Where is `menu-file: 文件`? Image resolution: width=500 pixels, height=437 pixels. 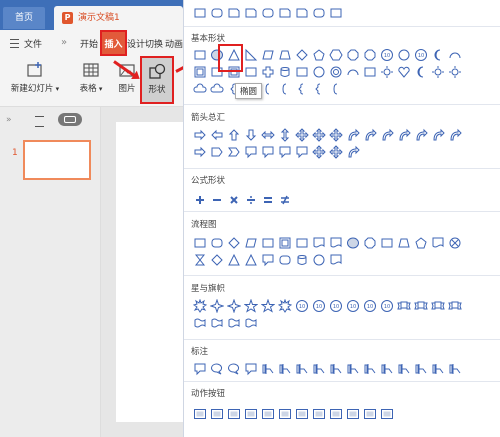
menu-file: 文件 is located at coordinates (33, 43).